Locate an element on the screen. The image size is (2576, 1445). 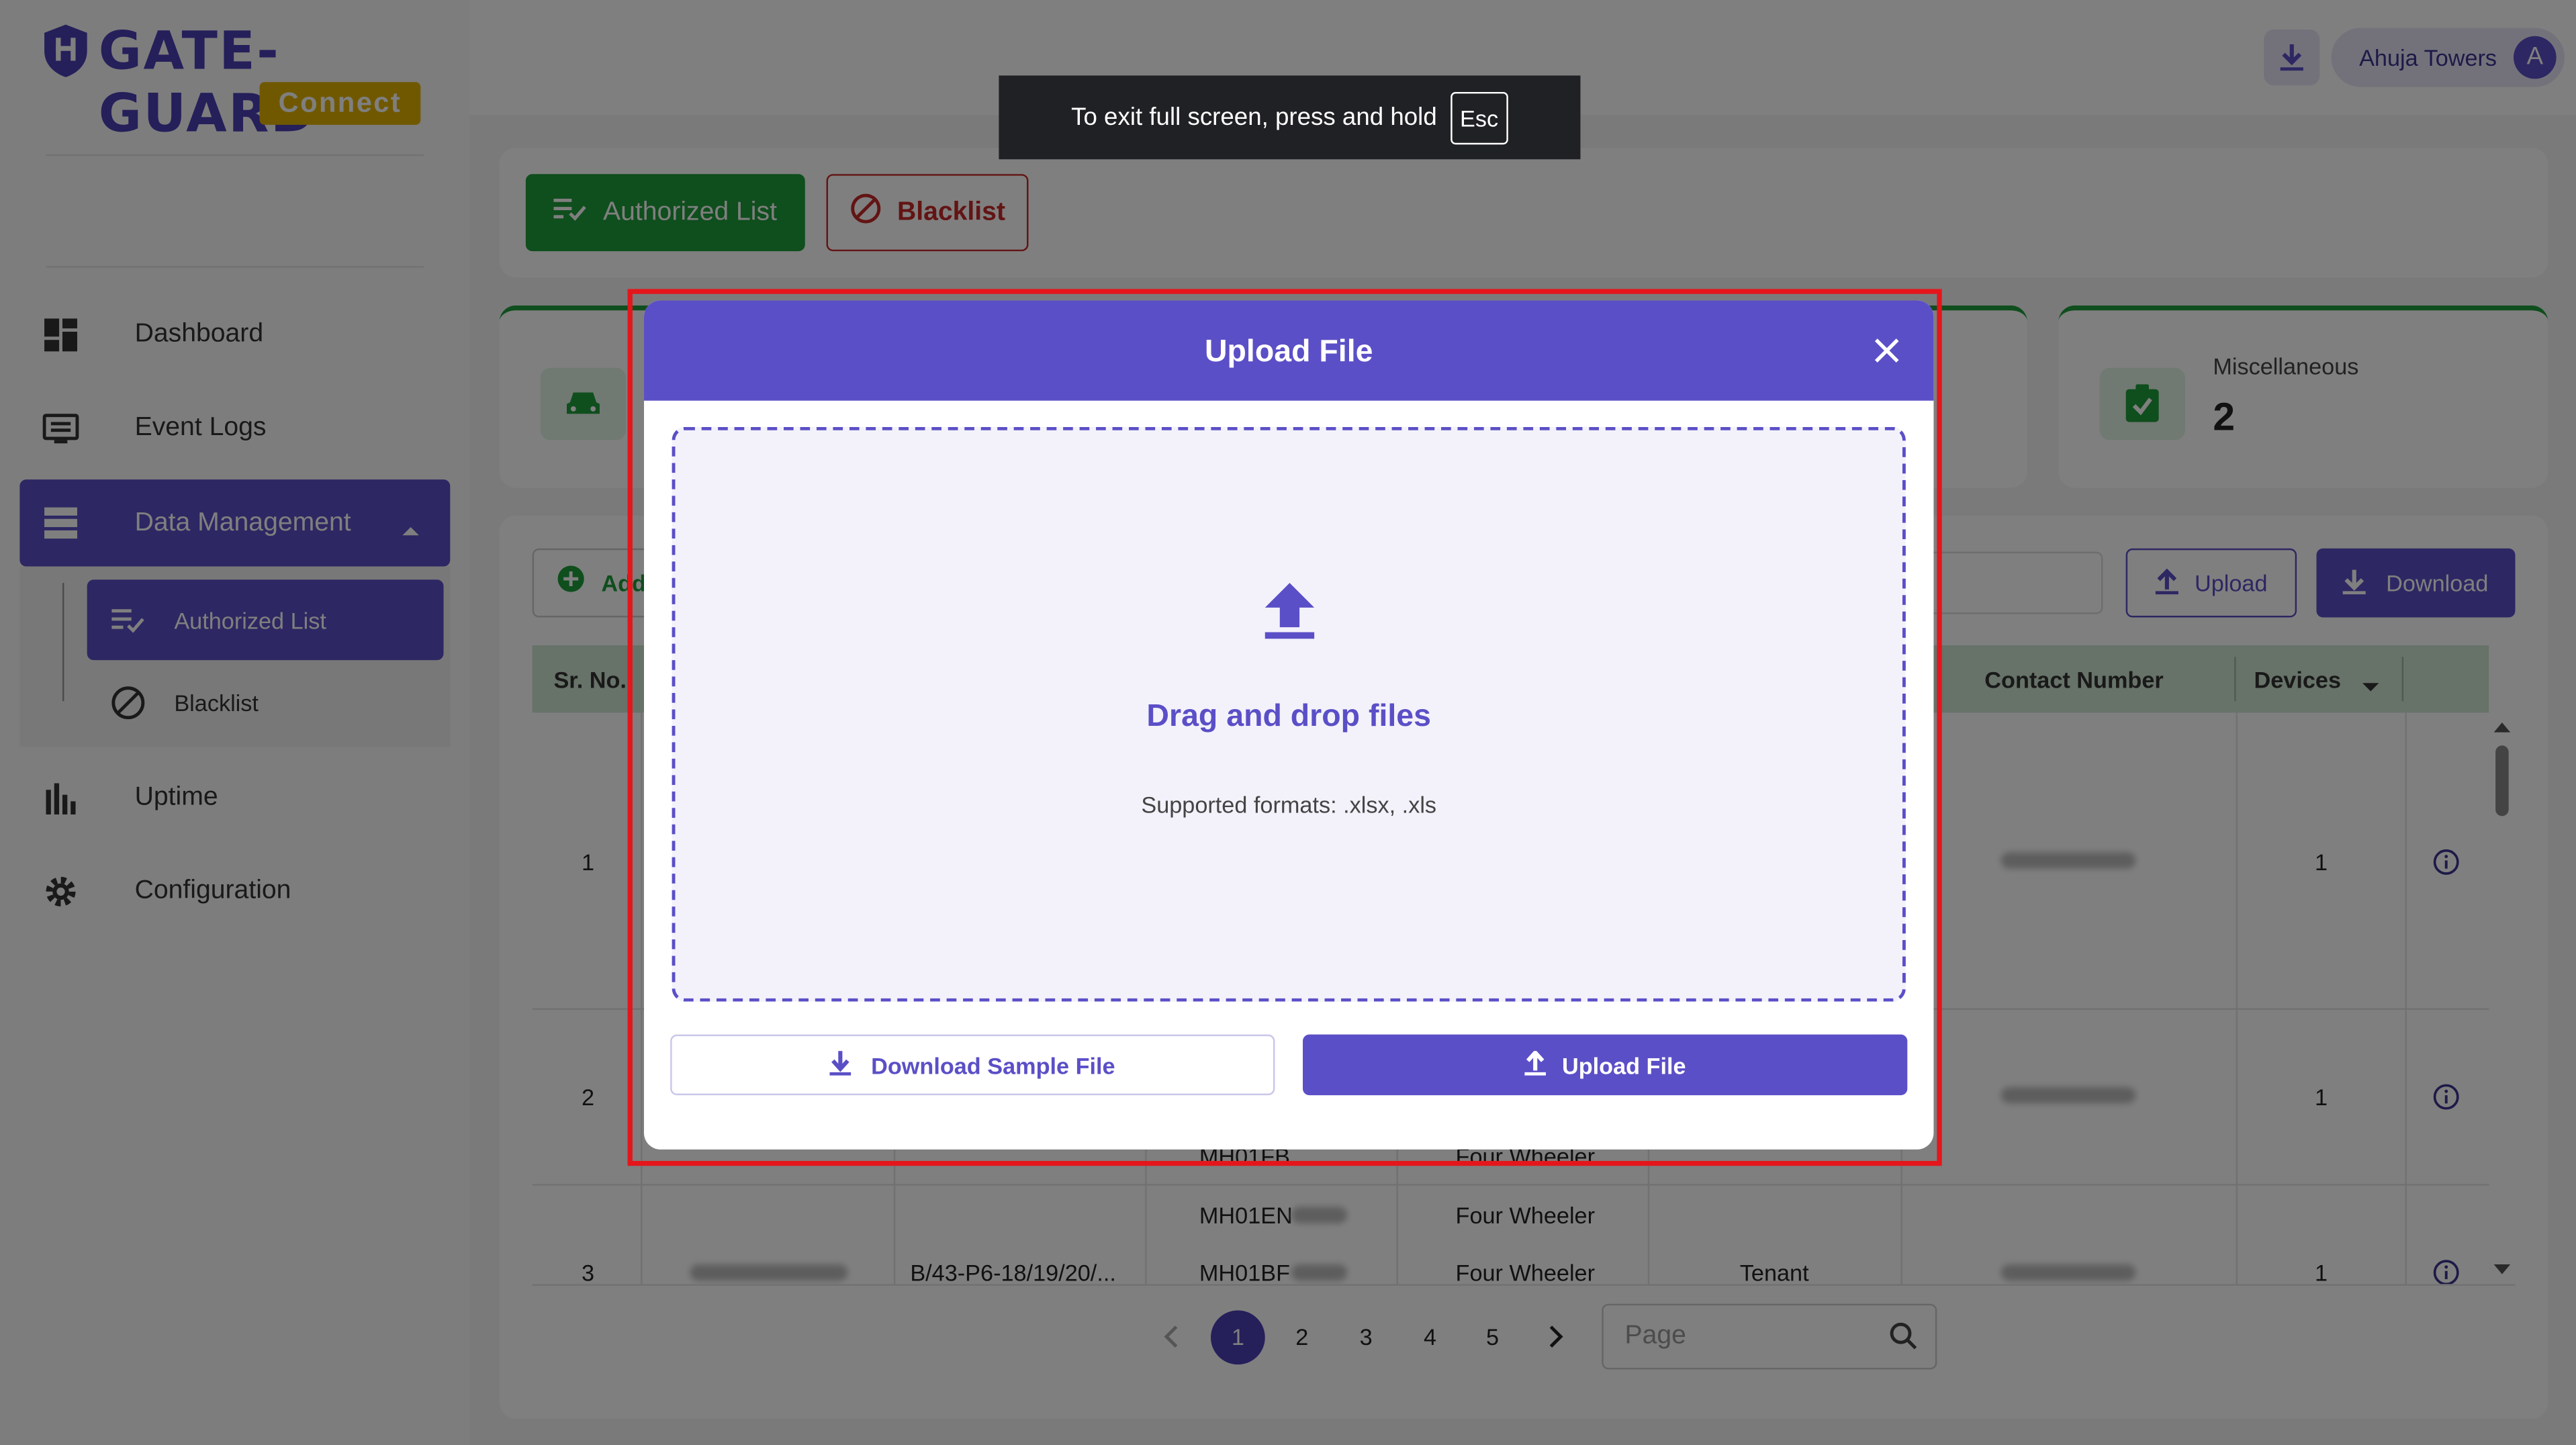
esc-key-badge: Esc is located at coordinates (1479, 117).